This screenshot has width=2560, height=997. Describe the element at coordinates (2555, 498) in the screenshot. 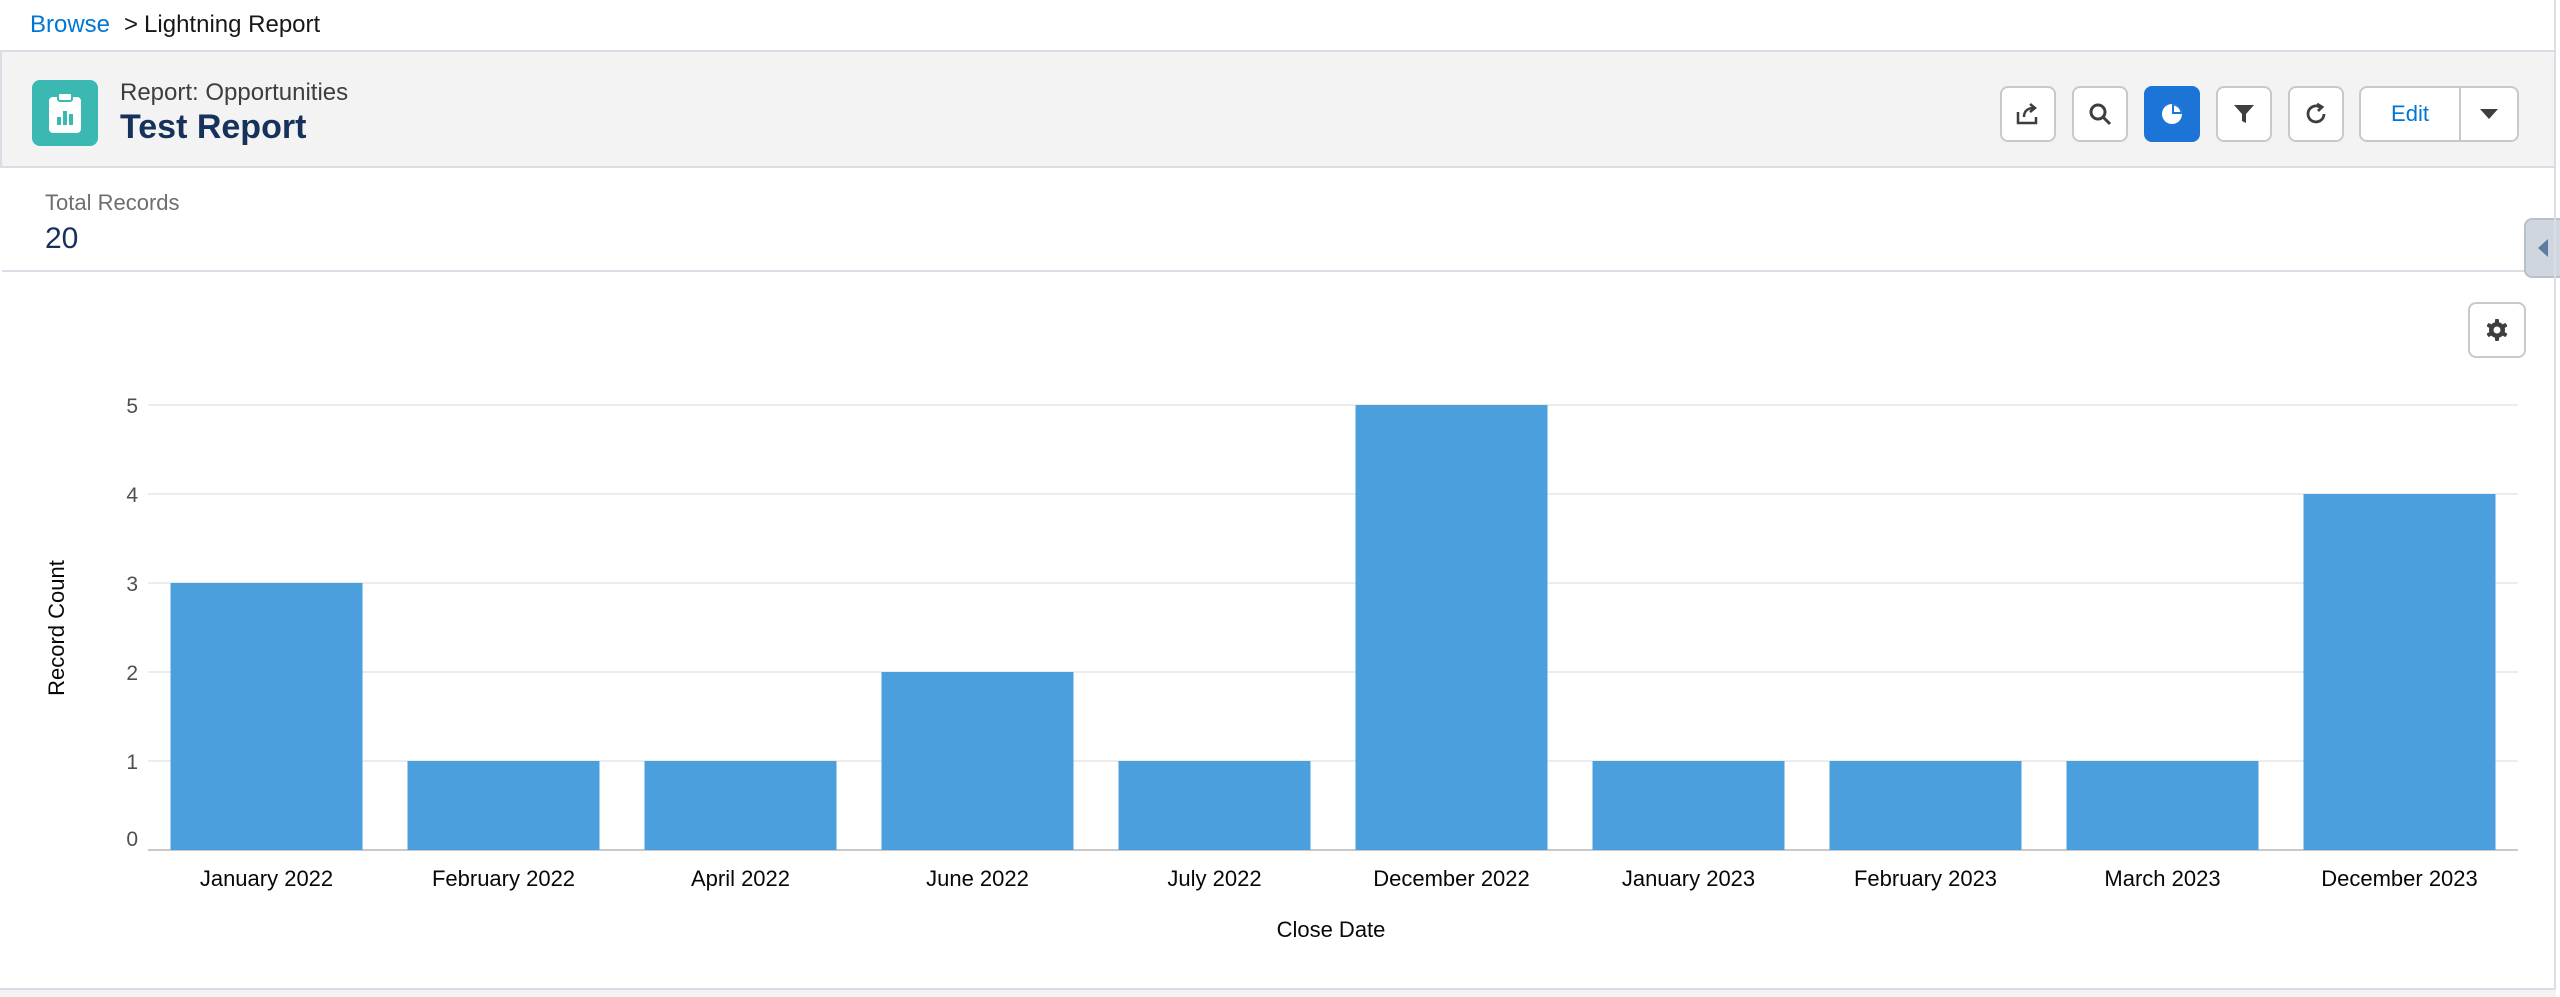

I see `frame-border` at that location.